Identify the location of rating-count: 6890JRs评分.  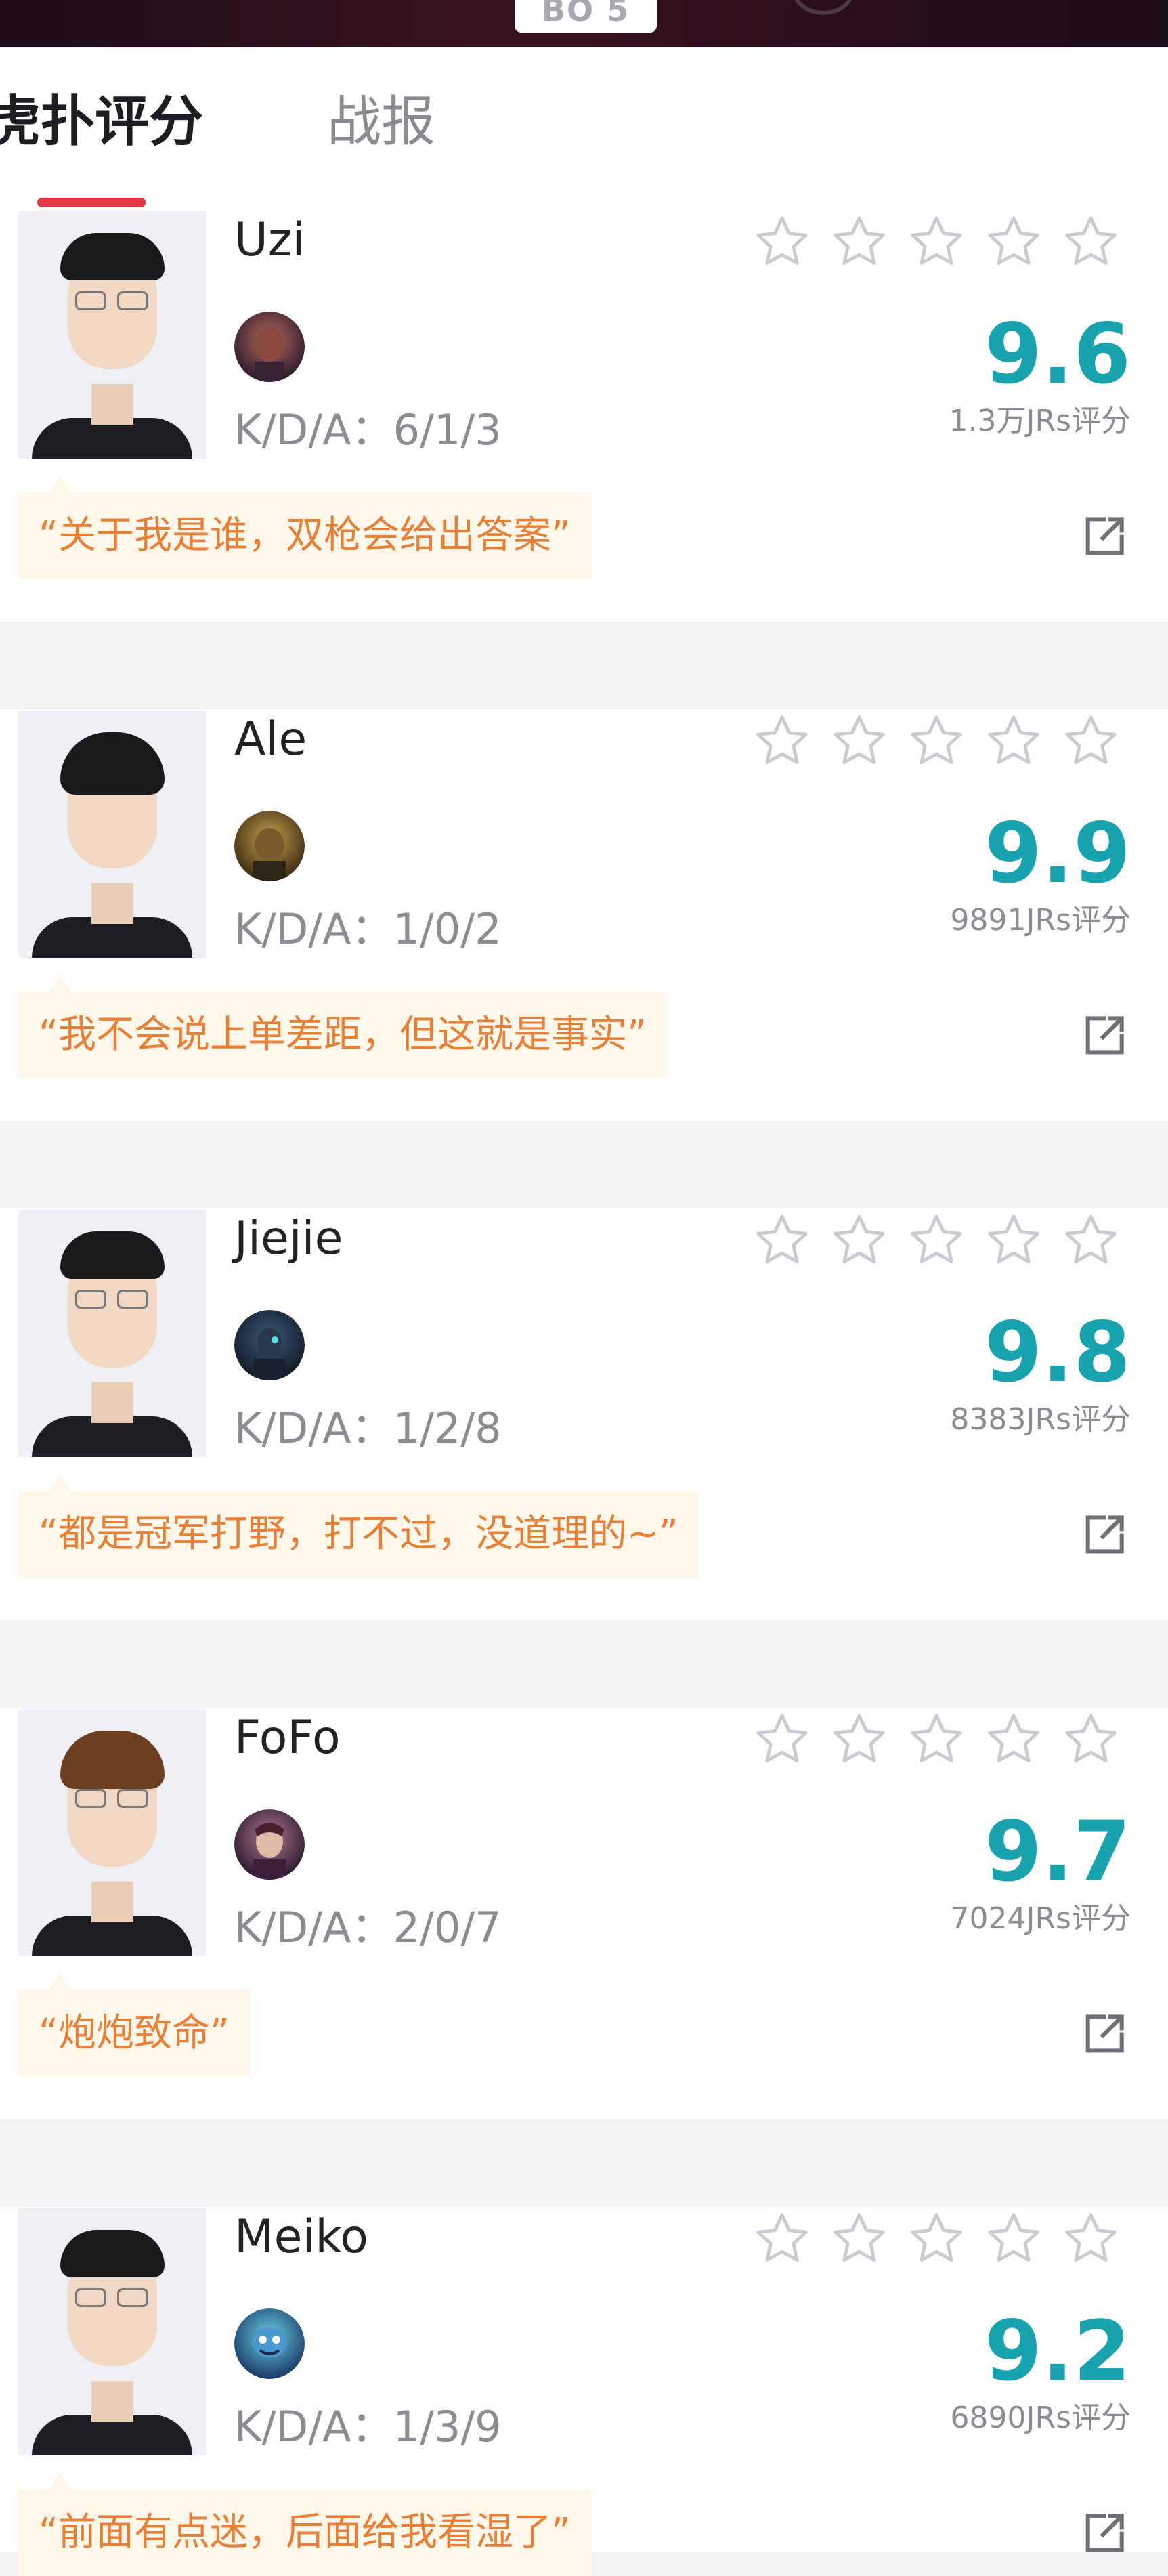
(1040, 2418).